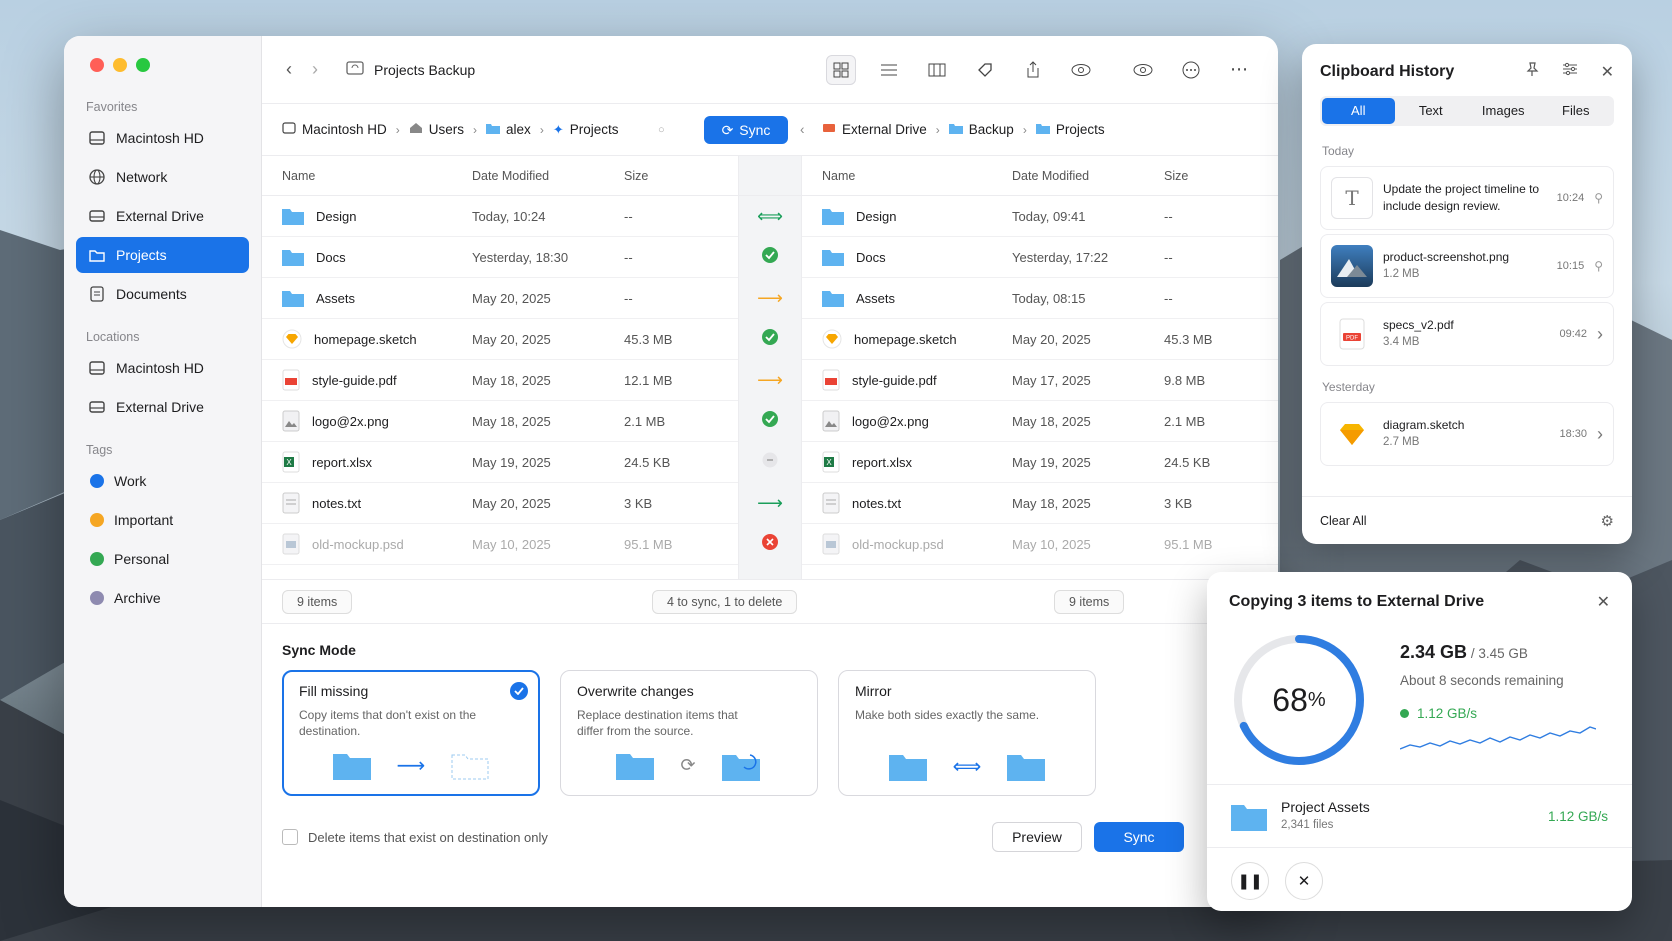  Describe the element at coordinates (137, 598) in the screenshot. I see `tag-label: Archive` at that location.